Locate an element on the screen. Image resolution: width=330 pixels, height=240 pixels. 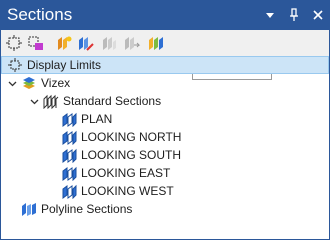
tree-item-label: LOOKING EAST is located at coordinates (126, 173).